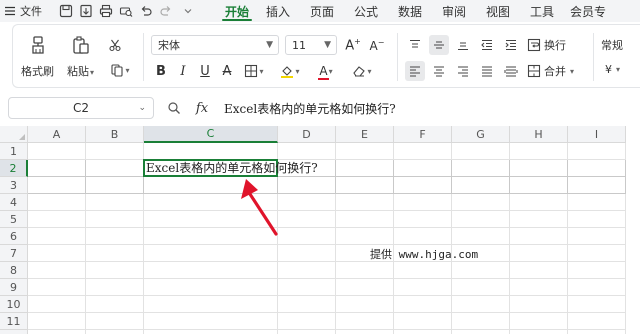 Image resolution: width=640 pixels, height=334 pixels. What do you see at coordinates (14, 151) in the screenshot?
I see `row-header-1: 1` at bounding box center [14, 151].